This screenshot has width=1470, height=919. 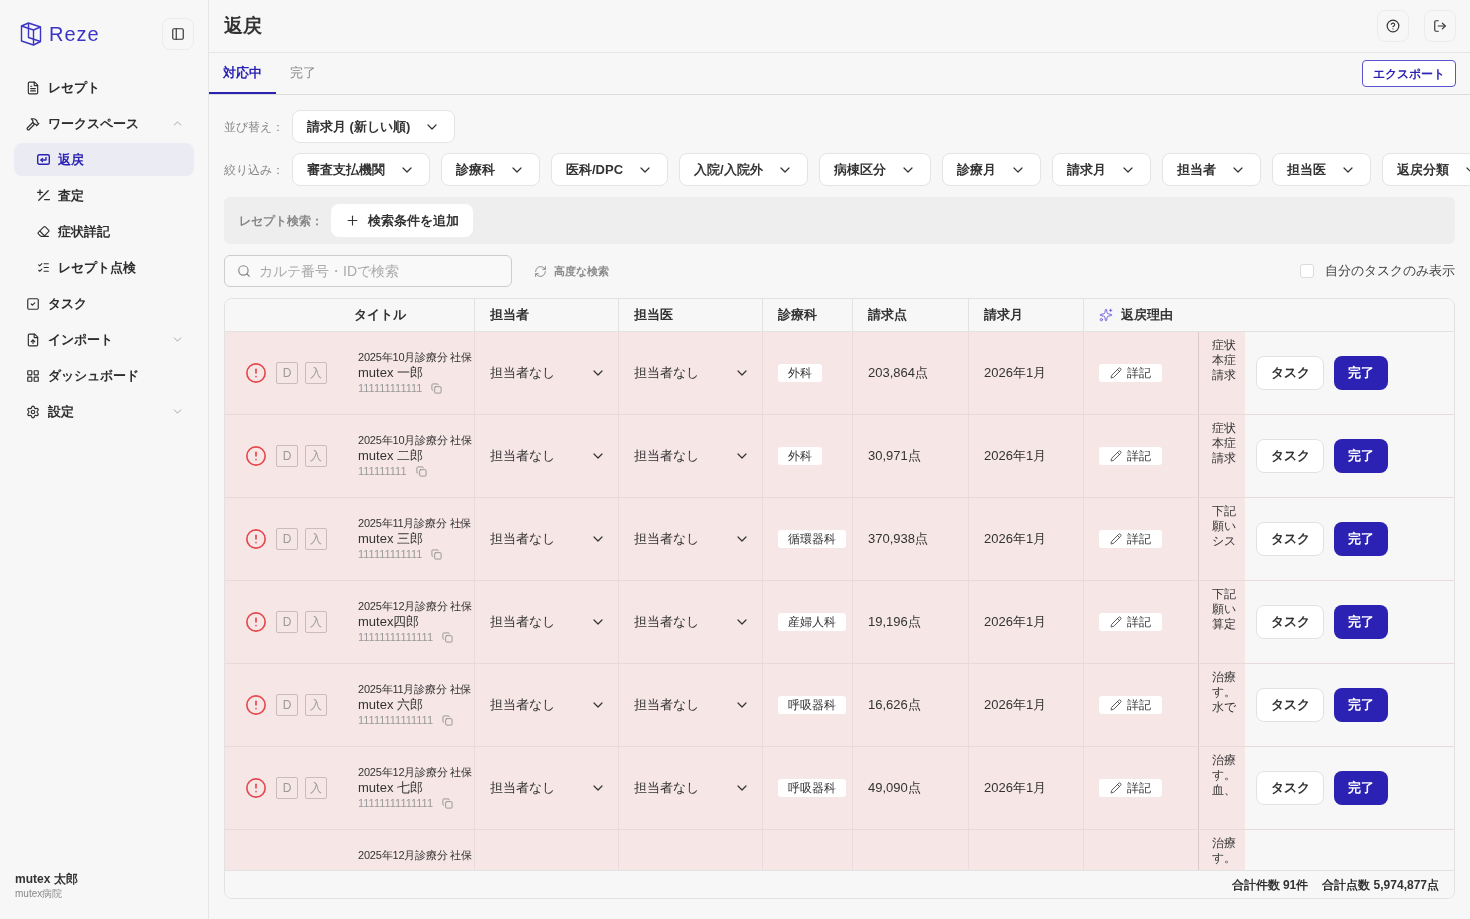 I want to click on sidebar-item: レセプト点検, so click(x=104, y=267).